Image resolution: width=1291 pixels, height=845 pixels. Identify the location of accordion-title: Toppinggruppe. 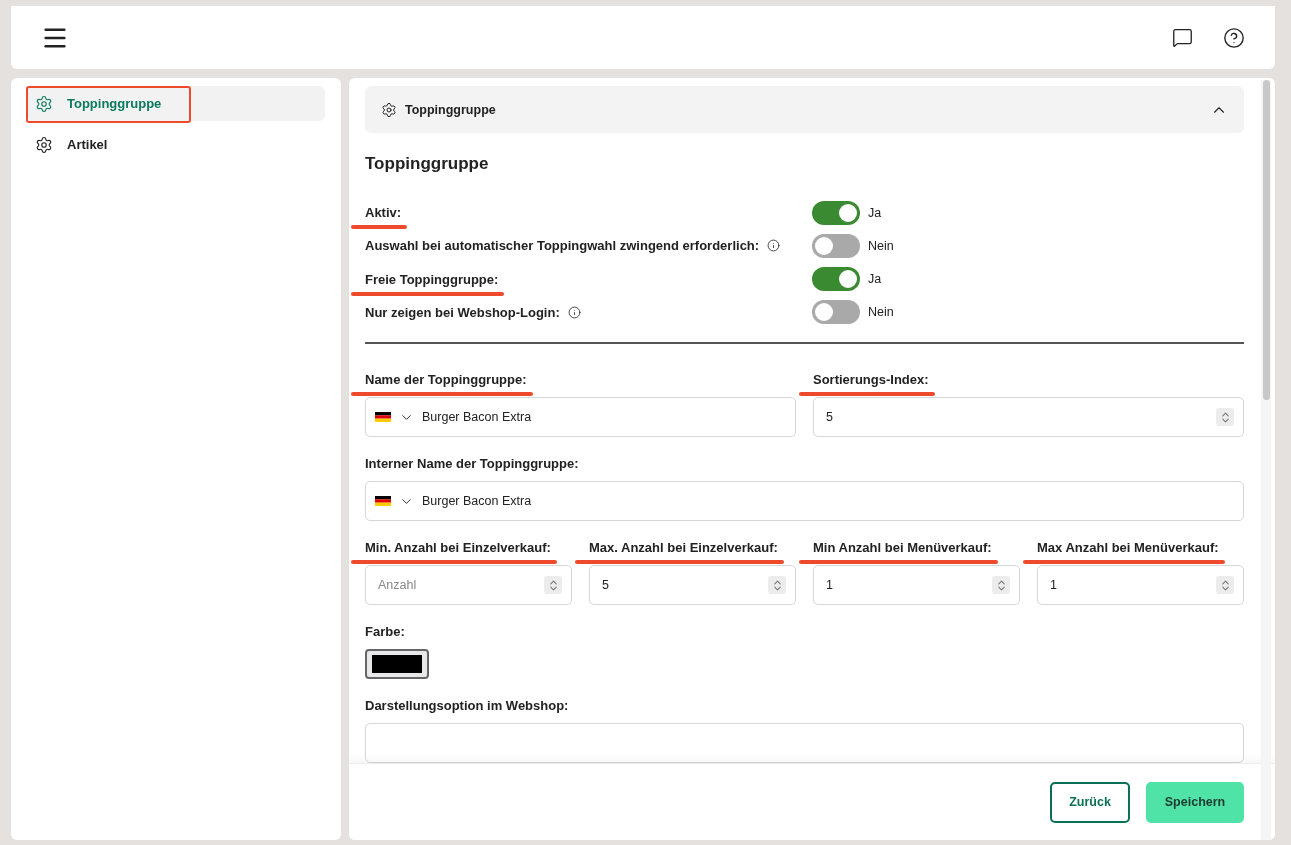
(451, 109).